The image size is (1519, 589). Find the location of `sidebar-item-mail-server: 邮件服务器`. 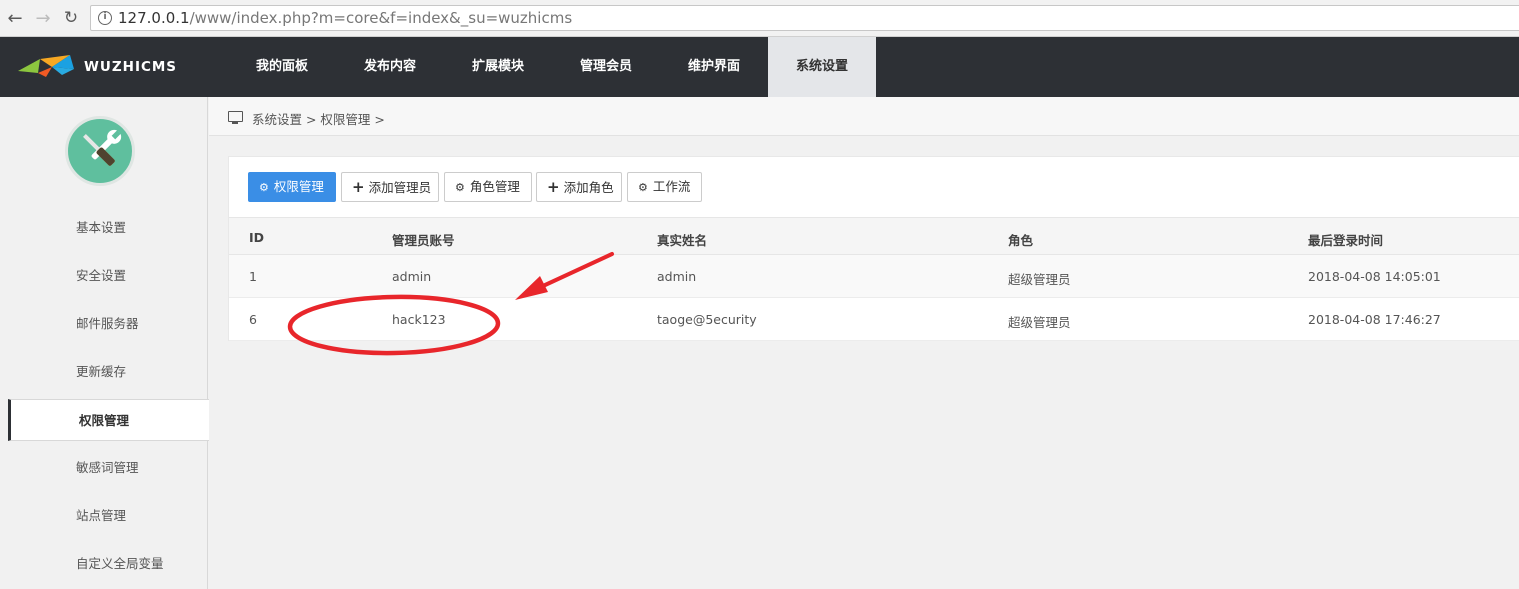

sidebar-item-mail-server: 邮件服务器 is located at coordinates (104, 324).